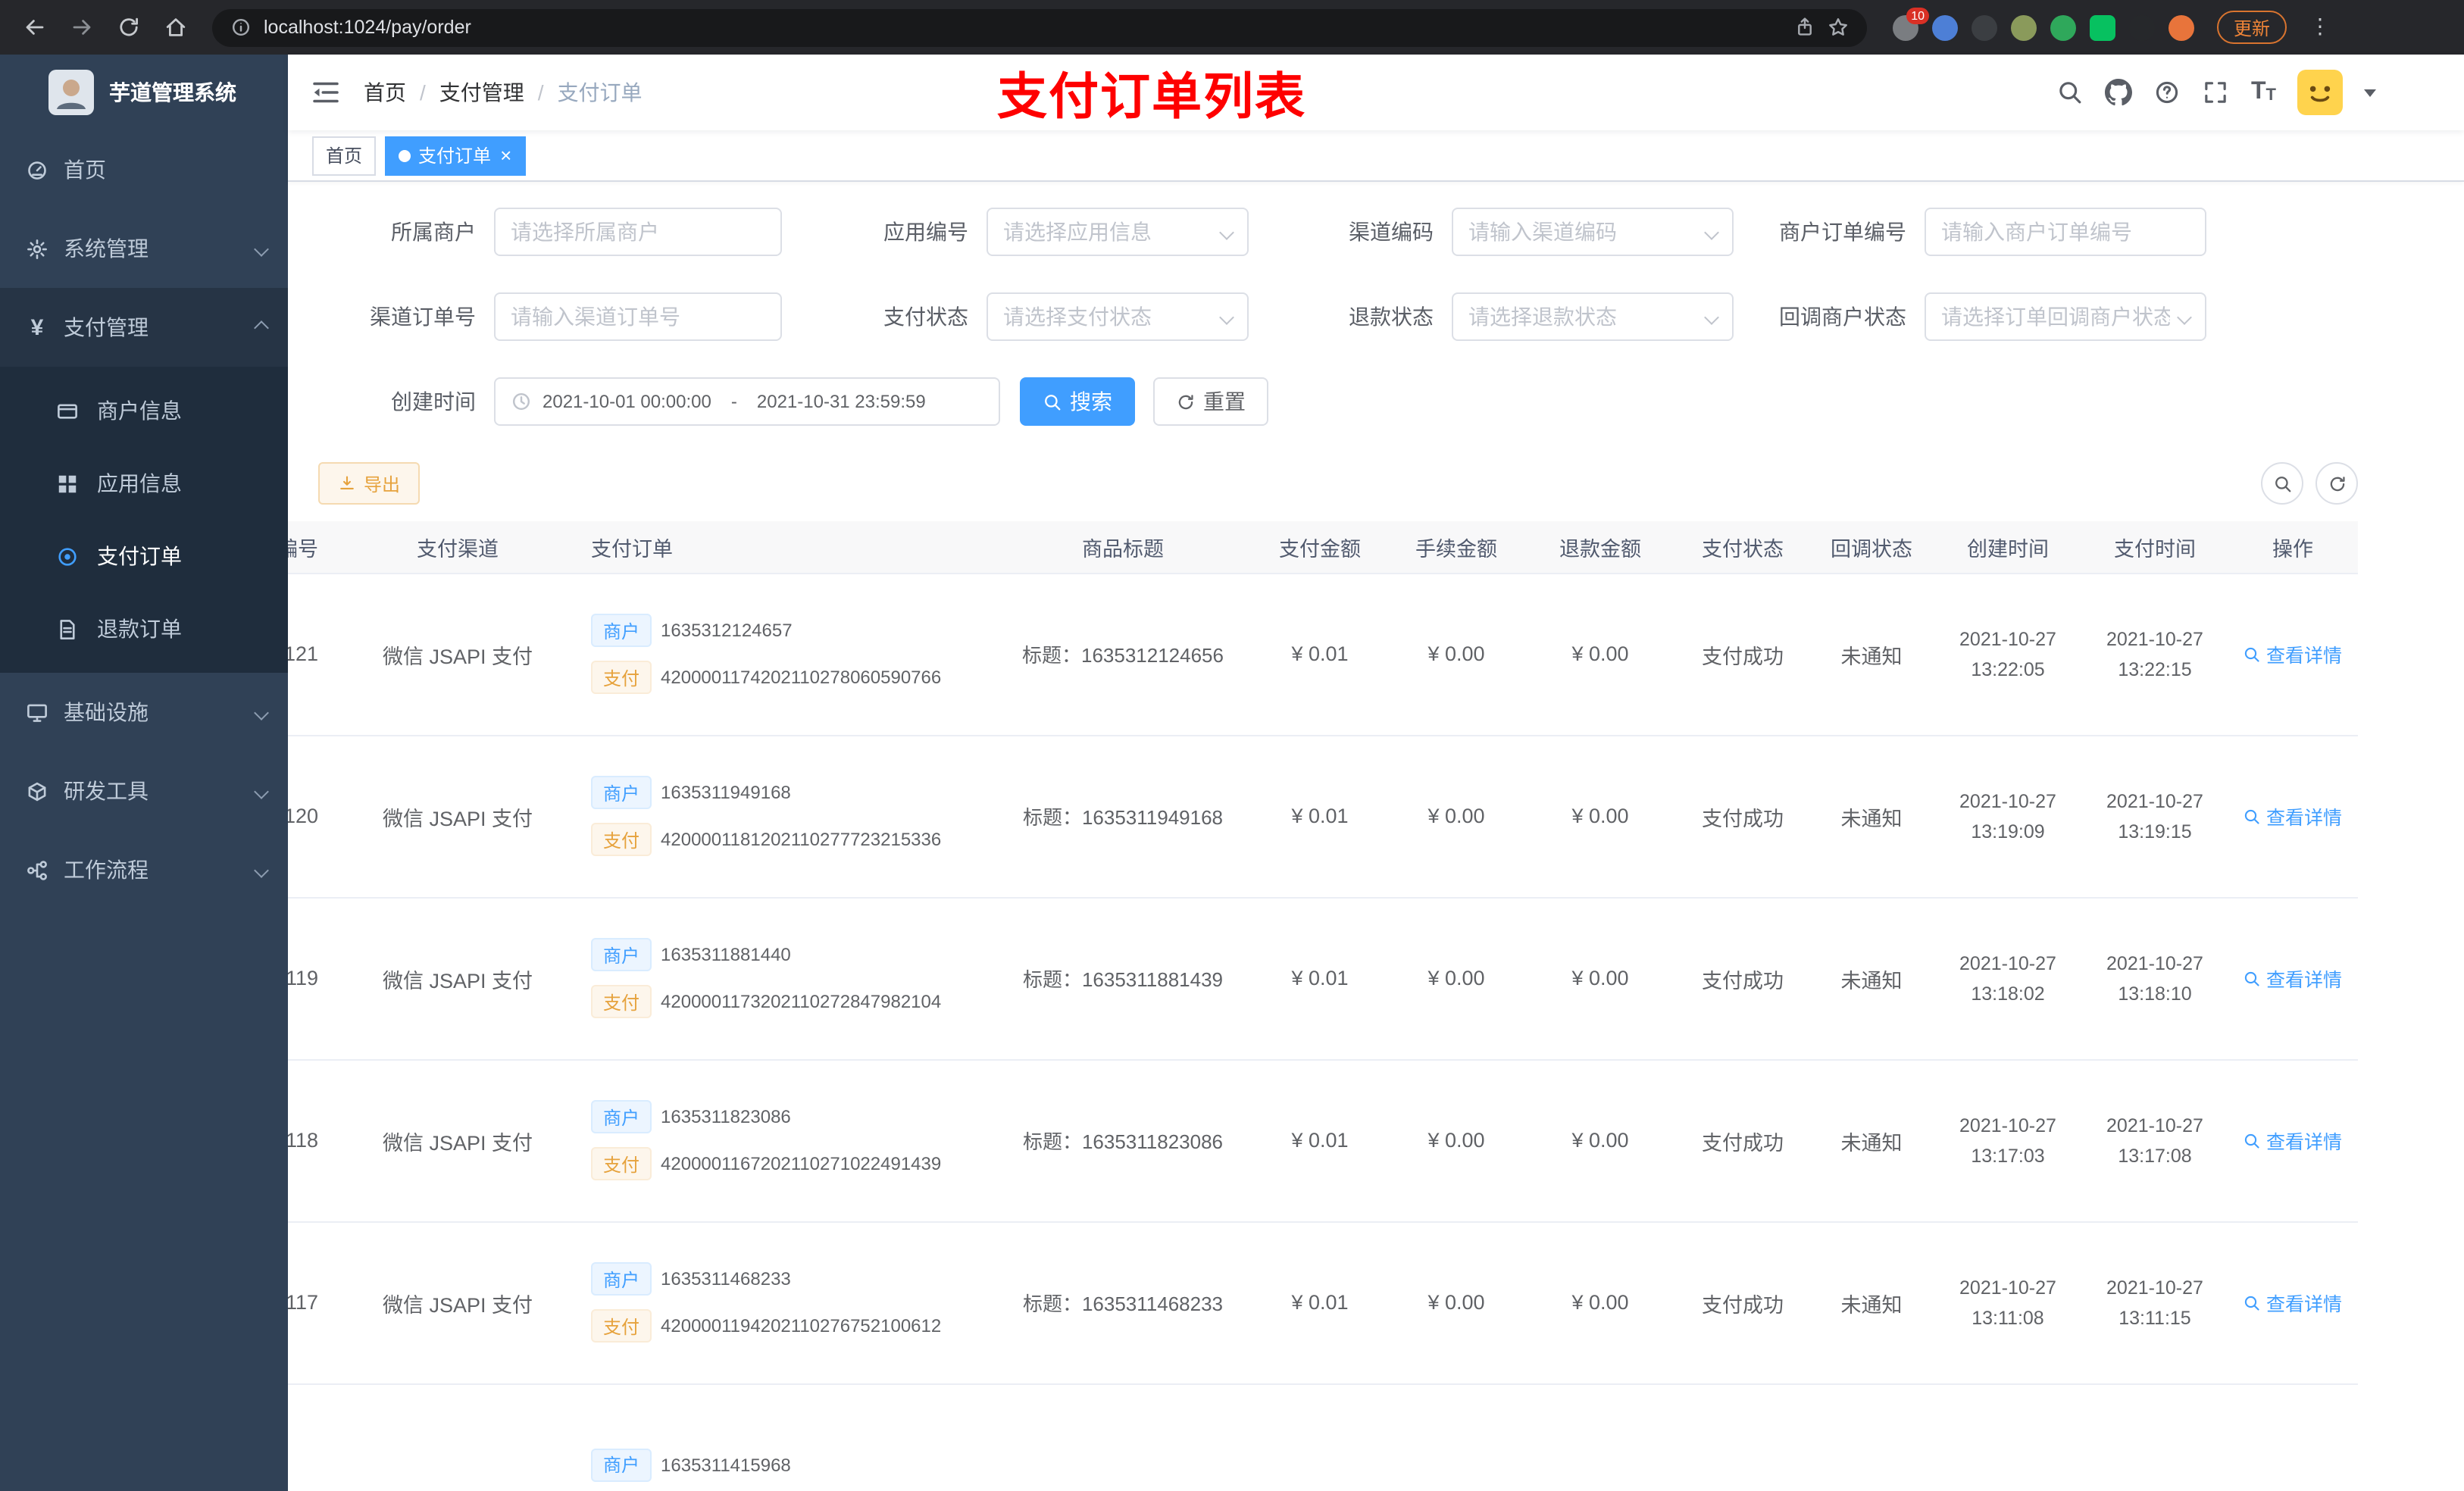  Describe the element at coordinates (144, 327) in the screenshot. I see `sidebar-item-payment: ¥ 支付管理` at that location.